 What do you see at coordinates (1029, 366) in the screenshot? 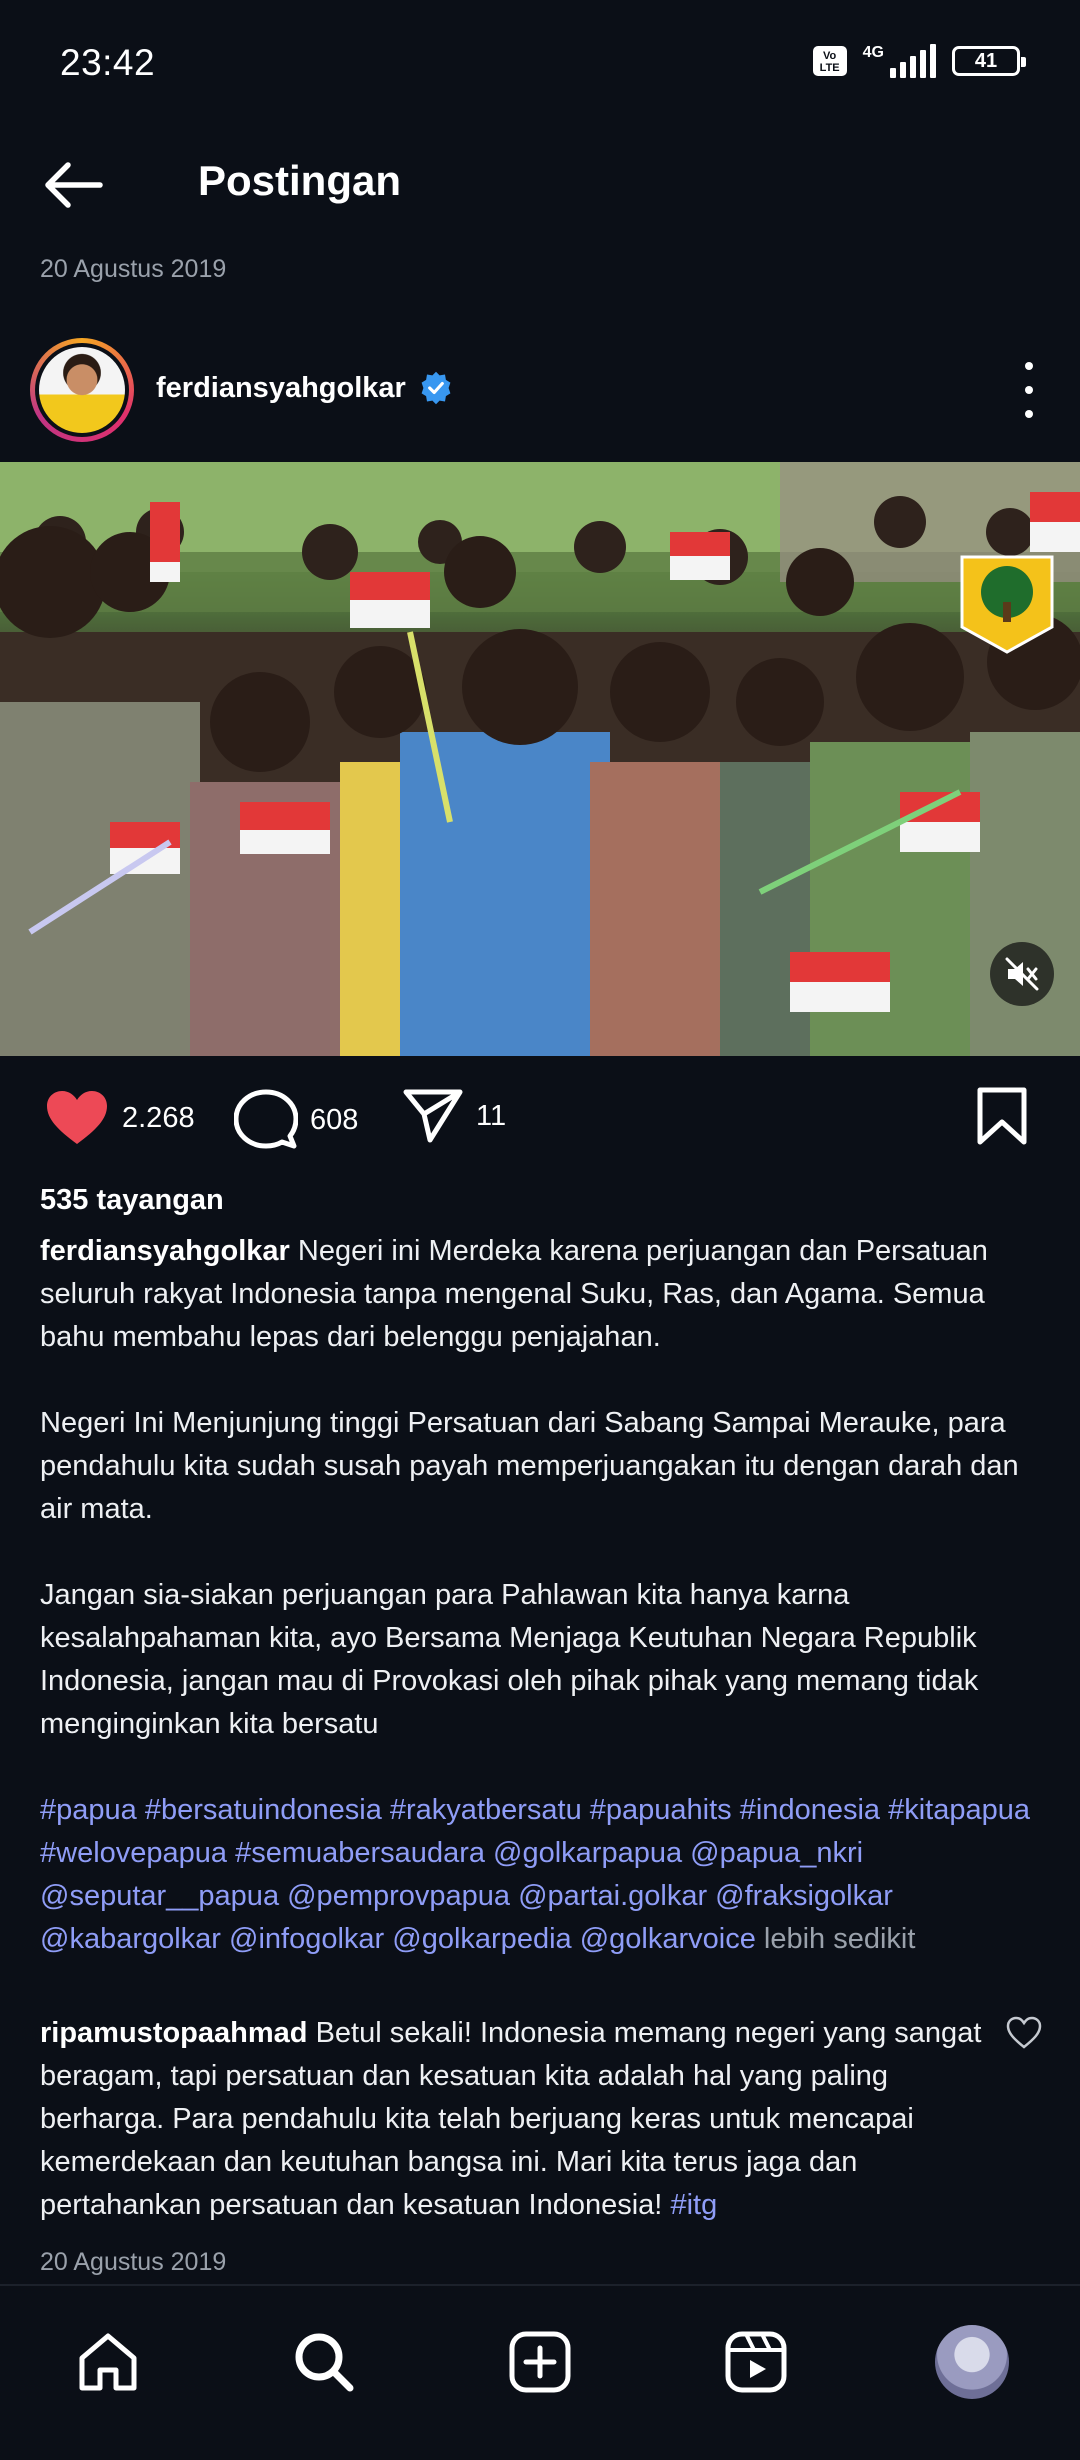
I see `more-vertical-icon` at bounding box center [1029, 366].